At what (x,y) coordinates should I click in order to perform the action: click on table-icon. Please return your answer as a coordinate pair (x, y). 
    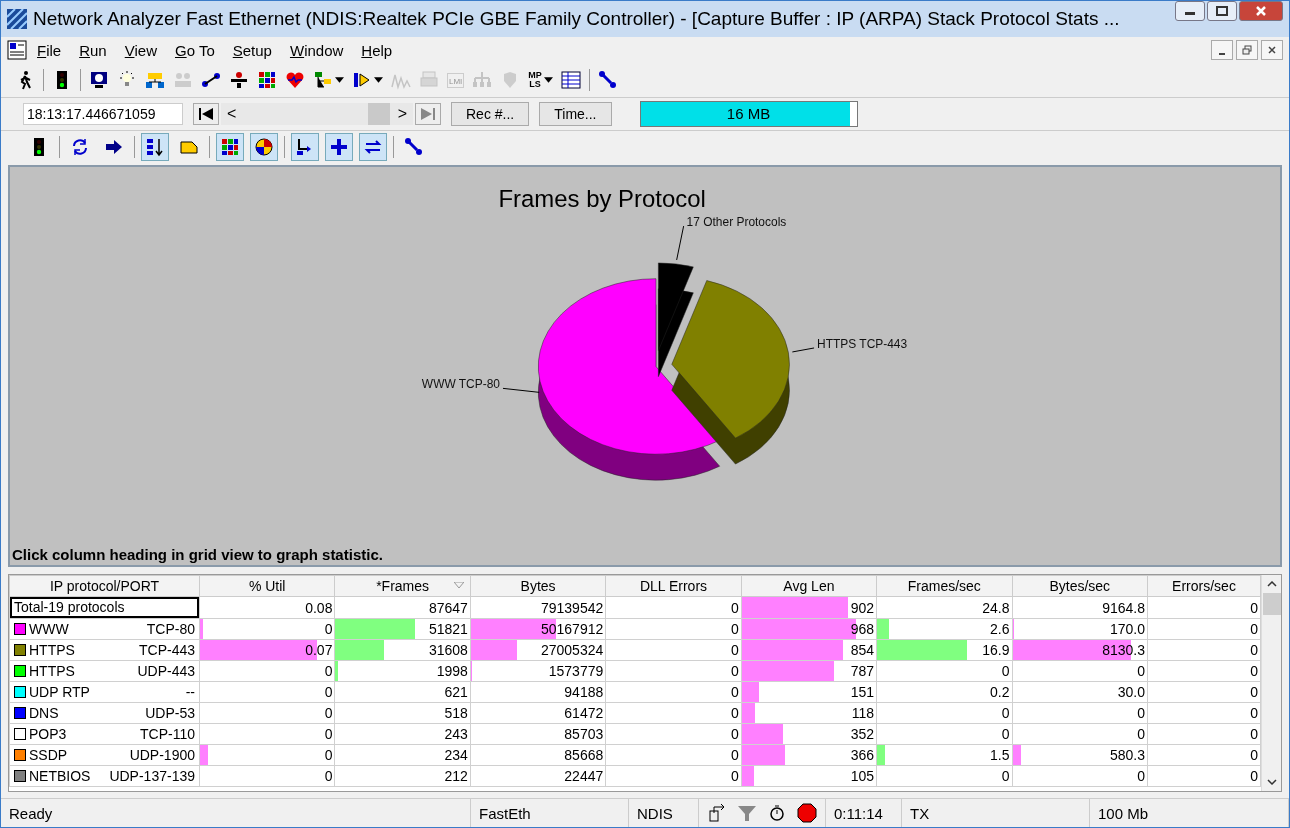
    Looking at the image, I should click on (570, 80).